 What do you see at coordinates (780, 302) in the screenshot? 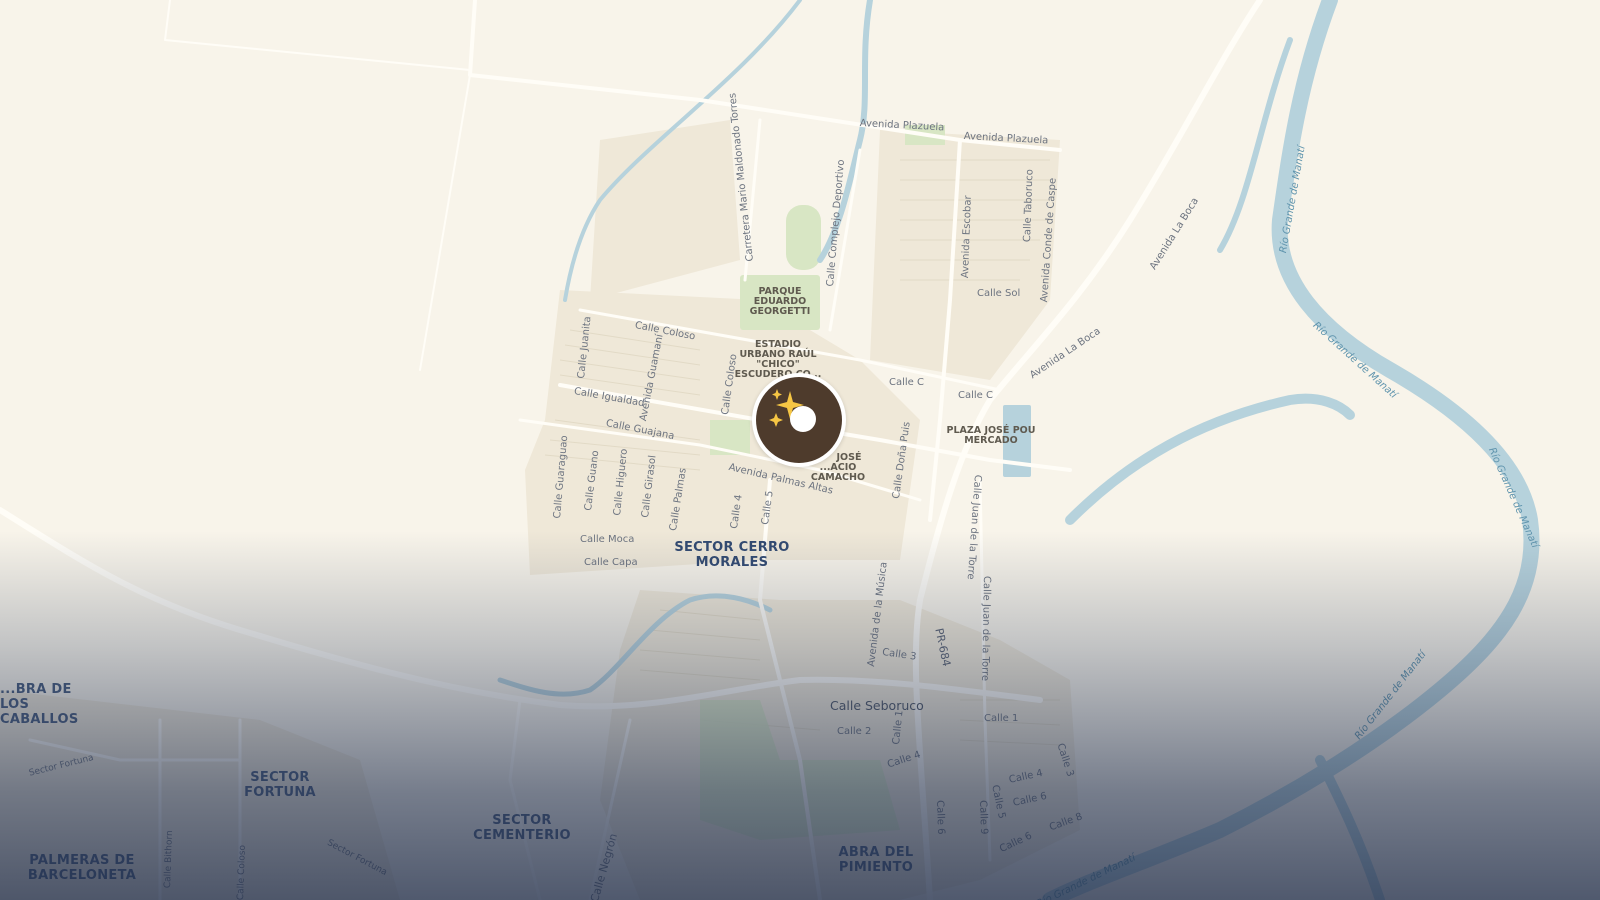
I see `poi-parque-eduardo-georgetti: PARQUE EDUARDO GEORGETTI` at bounding box center [780, 302].